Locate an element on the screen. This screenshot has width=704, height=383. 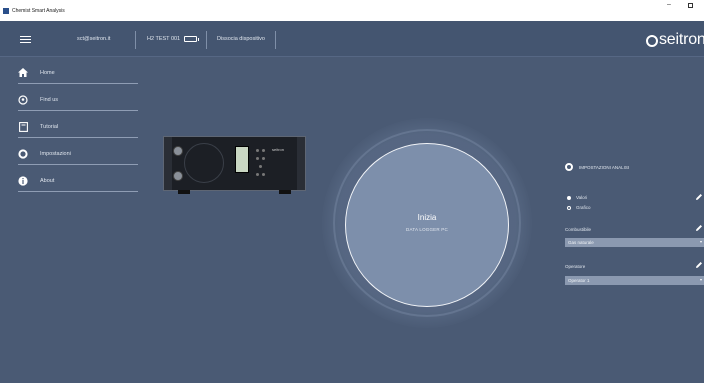
hamburger-menu-icon is located at coordinates (25, 39).